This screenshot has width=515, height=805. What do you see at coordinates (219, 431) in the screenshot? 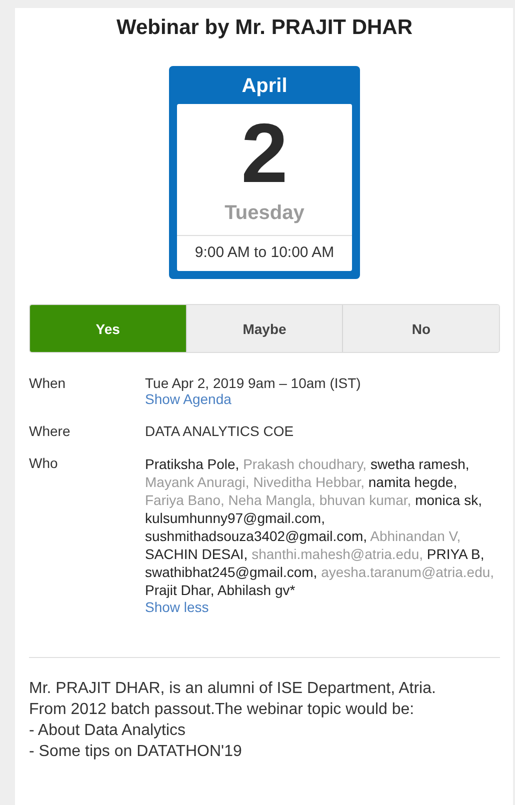
I see `detail-value: DATA ANALYTICS COE` at bounding box center [219, 431].